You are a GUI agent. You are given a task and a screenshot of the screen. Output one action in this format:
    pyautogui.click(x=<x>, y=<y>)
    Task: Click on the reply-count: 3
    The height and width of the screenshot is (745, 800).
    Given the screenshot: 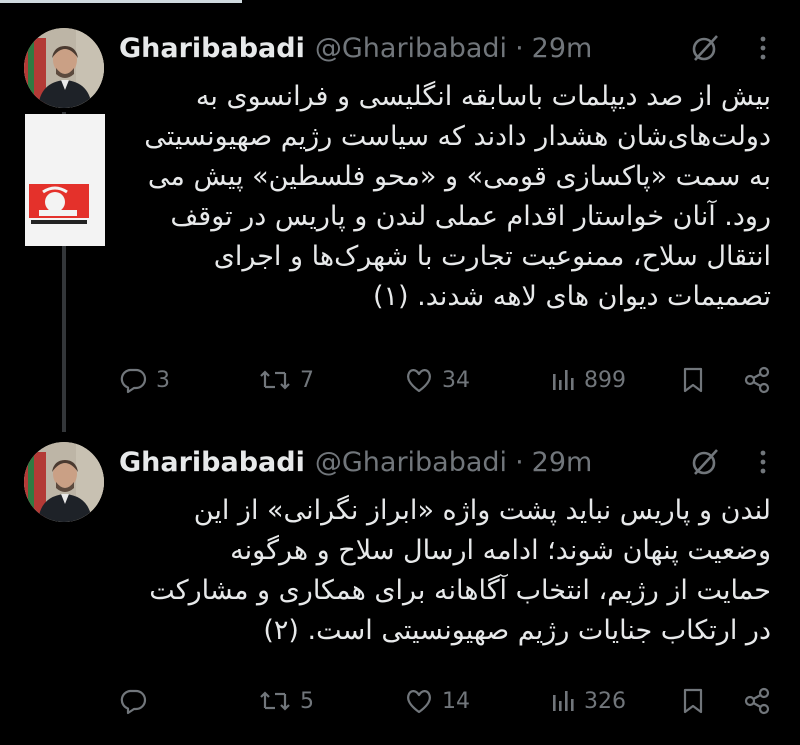 What is the action you would take?
    pyautogui.click(x=163, y=380)
    